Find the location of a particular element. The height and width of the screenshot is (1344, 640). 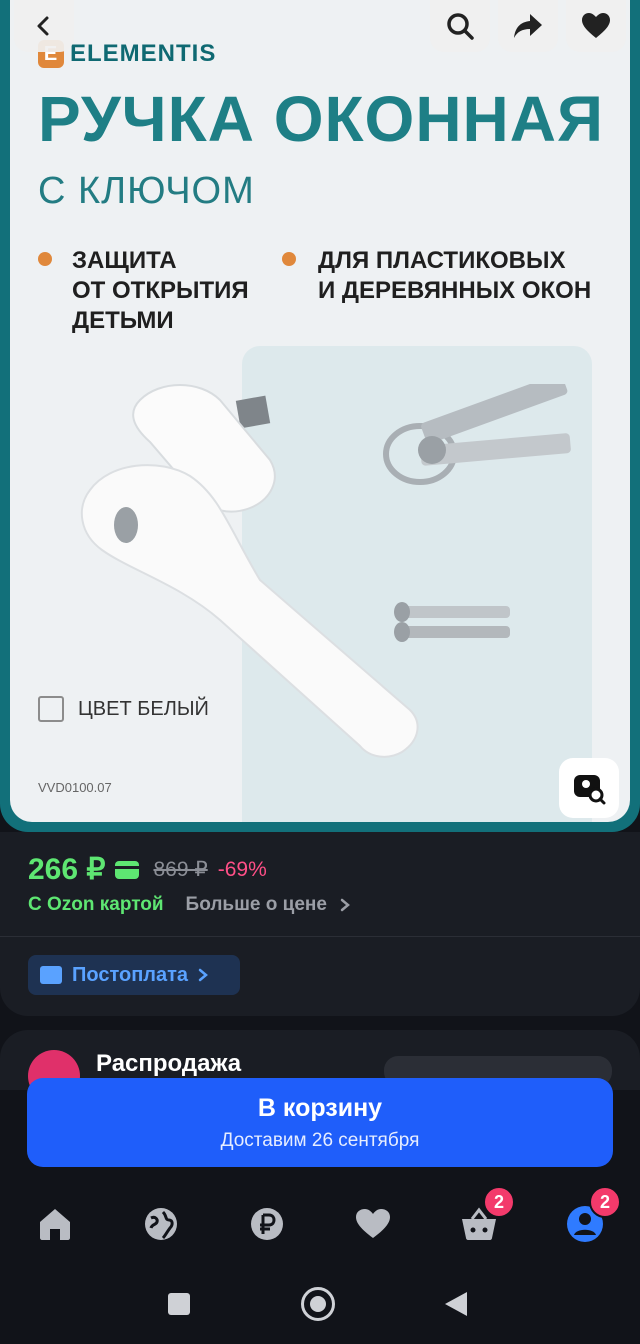

bottom-navigation: 2 2 is located at coordinates (320, 1257).